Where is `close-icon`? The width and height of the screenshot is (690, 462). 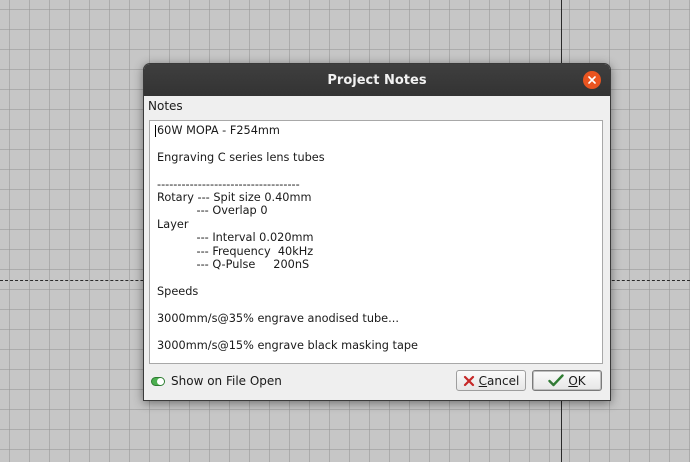 close-icon is located at coordinates (592, 80).